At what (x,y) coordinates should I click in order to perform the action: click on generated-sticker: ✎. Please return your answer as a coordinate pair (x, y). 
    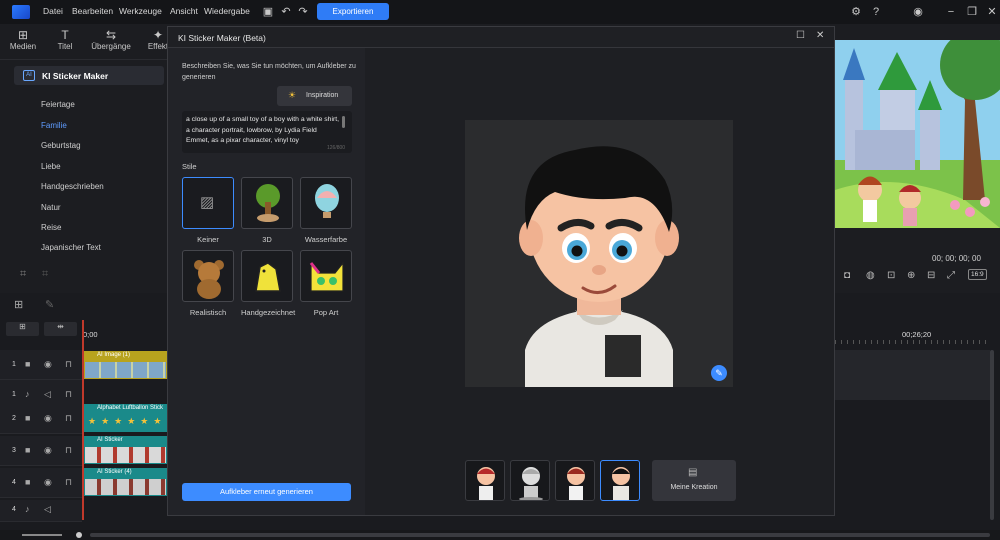
    Looking at the image, I should click on (599, 253).